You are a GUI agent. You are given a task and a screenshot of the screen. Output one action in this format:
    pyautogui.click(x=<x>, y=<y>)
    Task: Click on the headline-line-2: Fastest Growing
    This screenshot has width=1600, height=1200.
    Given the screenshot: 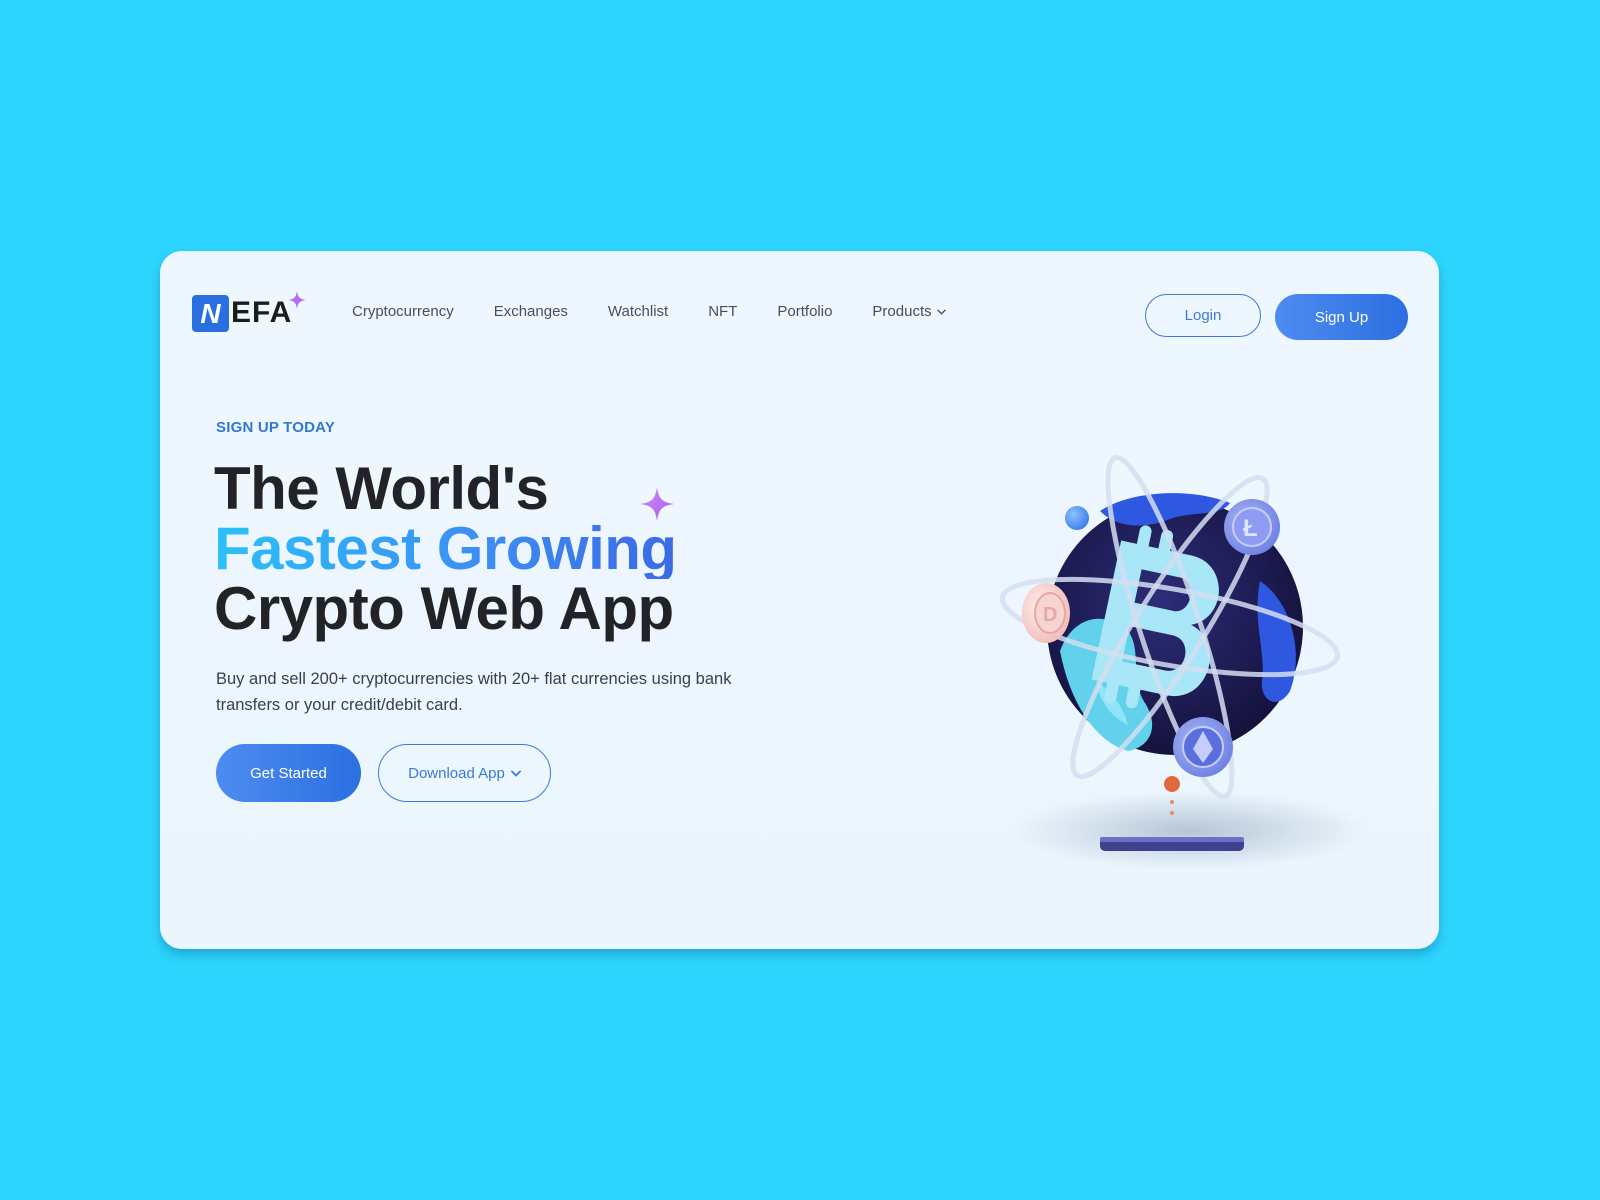 What is the action you would take?
    pyautogui.click(x=445, y=548)
    